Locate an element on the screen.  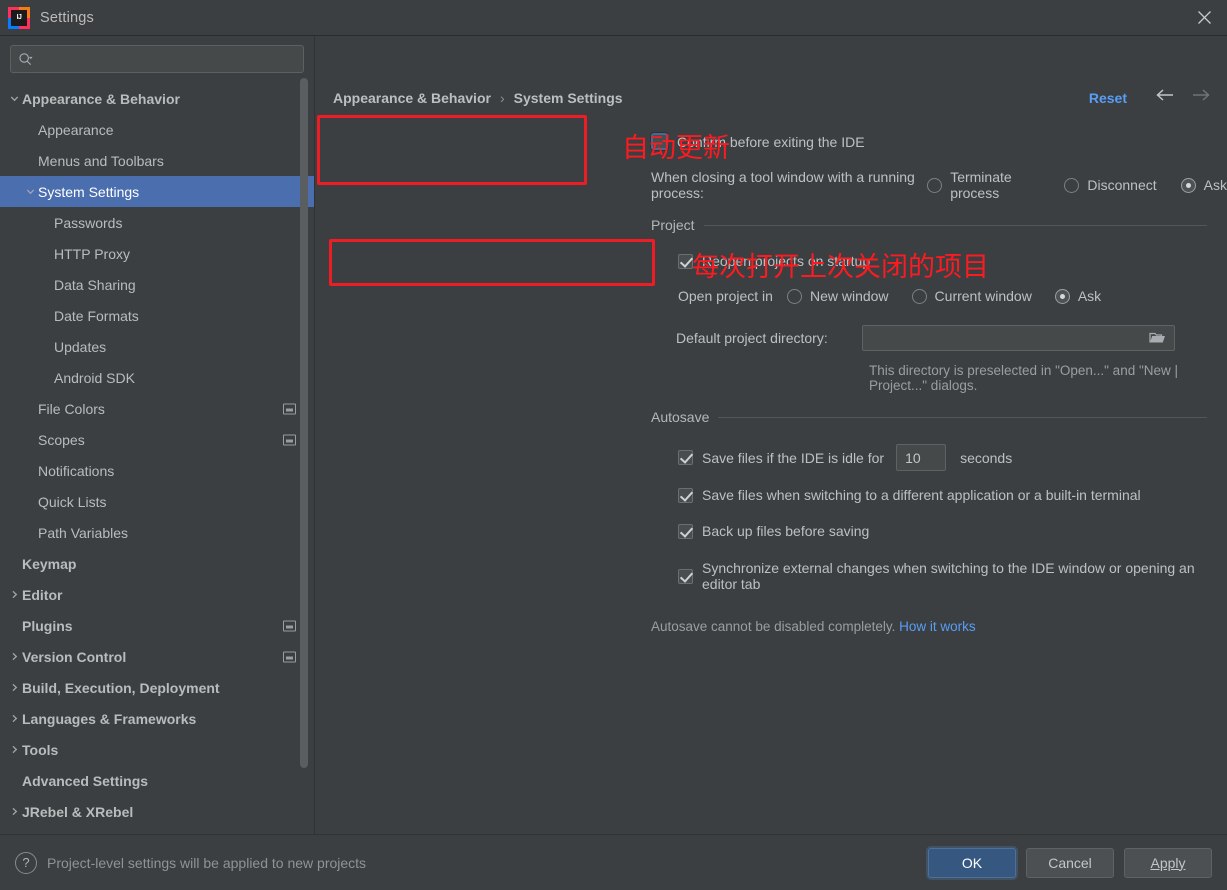
sidebar-item-system-settings: System Settings is located at coordinates (157, 191).